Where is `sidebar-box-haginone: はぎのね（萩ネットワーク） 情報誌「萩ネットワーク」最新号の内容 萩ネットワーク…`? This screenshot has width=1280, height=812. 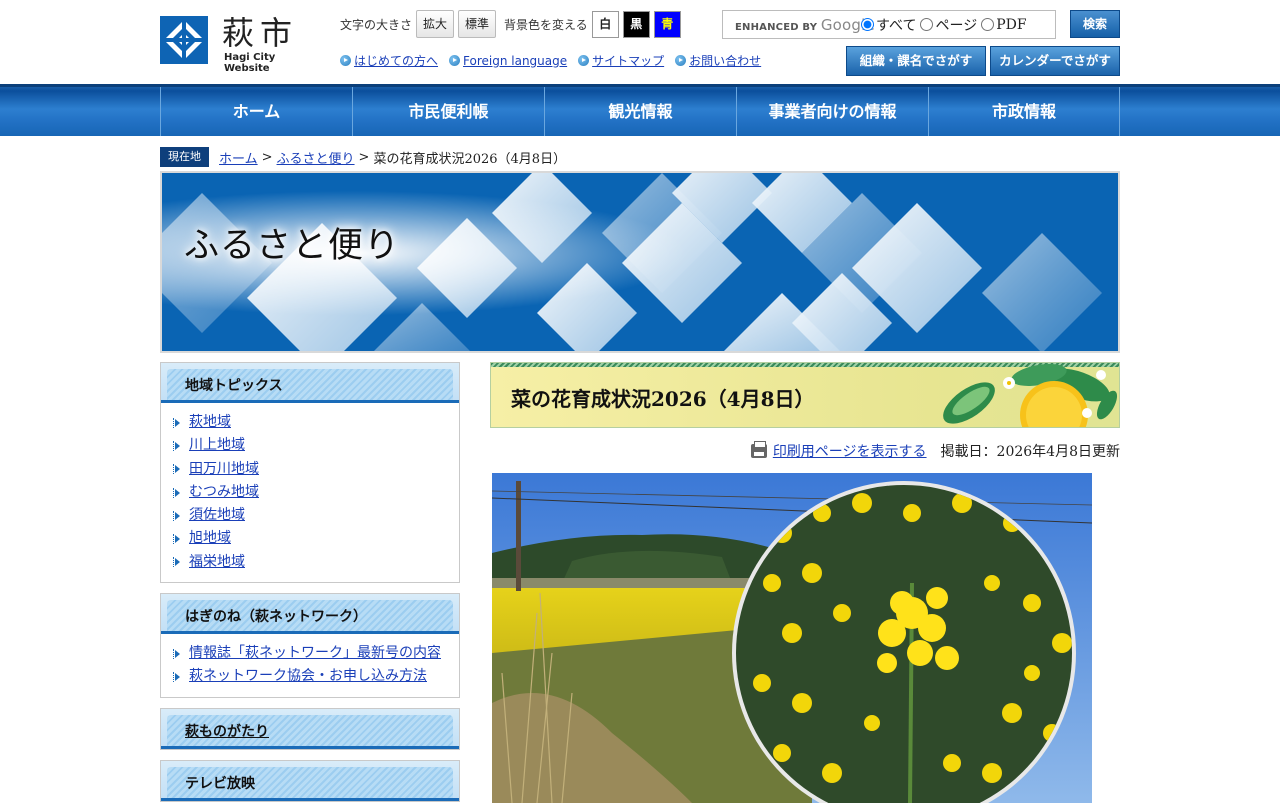
sidebar-box-haginone: はぎのね（萩ネットワーク） 情報誌「萩ネットワーク」最新号の内容 萩ネットワーク… is located at coordinates (310, 645).